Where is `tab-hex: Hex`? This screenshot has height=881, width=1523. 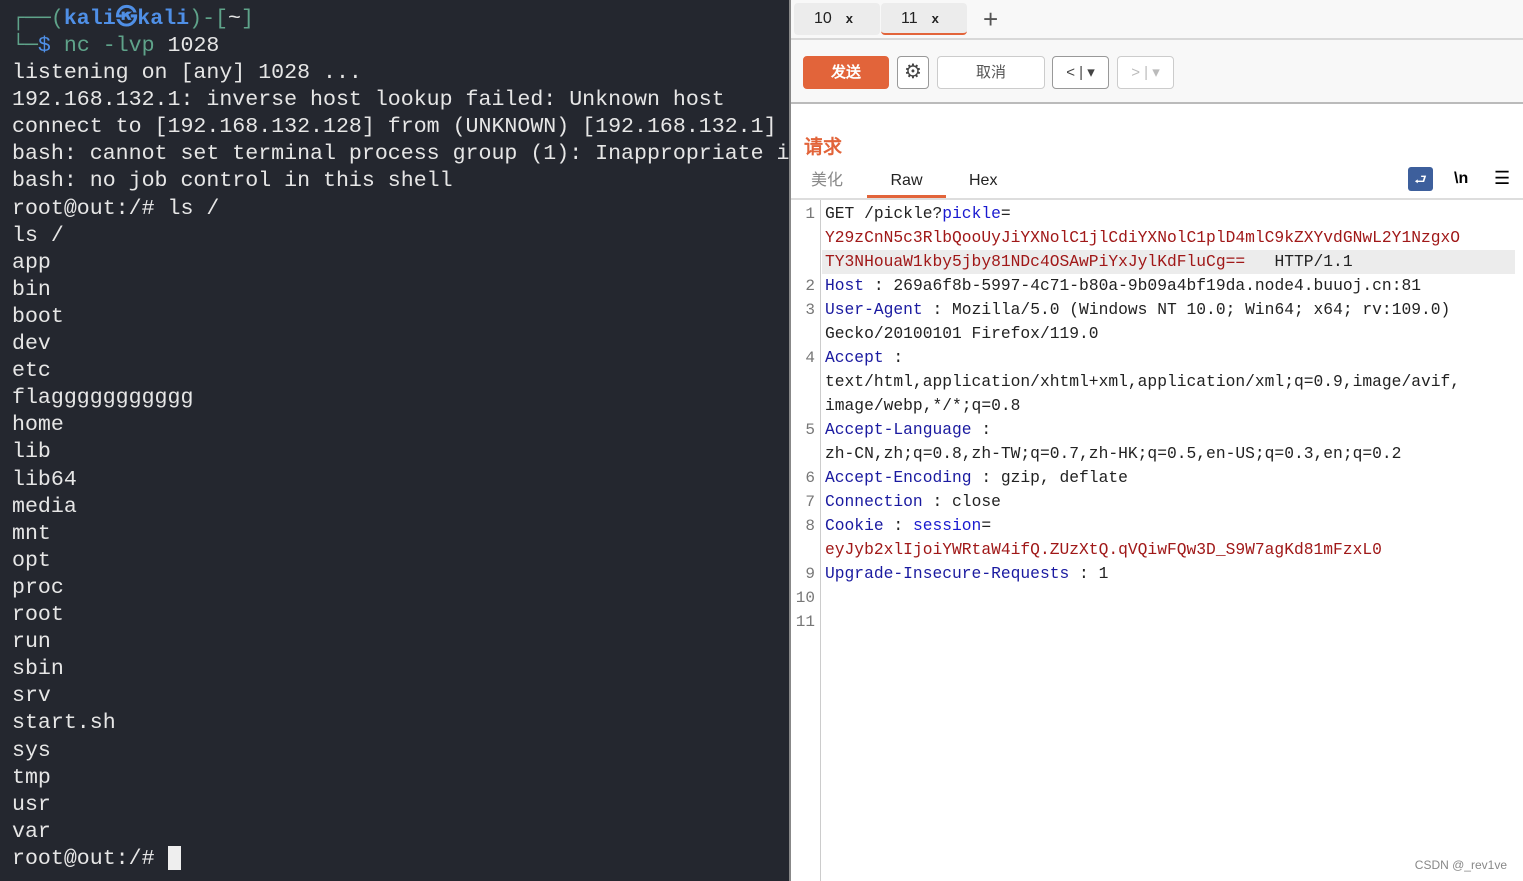 tab-hex: Hex is located at coordinates (983, 184).